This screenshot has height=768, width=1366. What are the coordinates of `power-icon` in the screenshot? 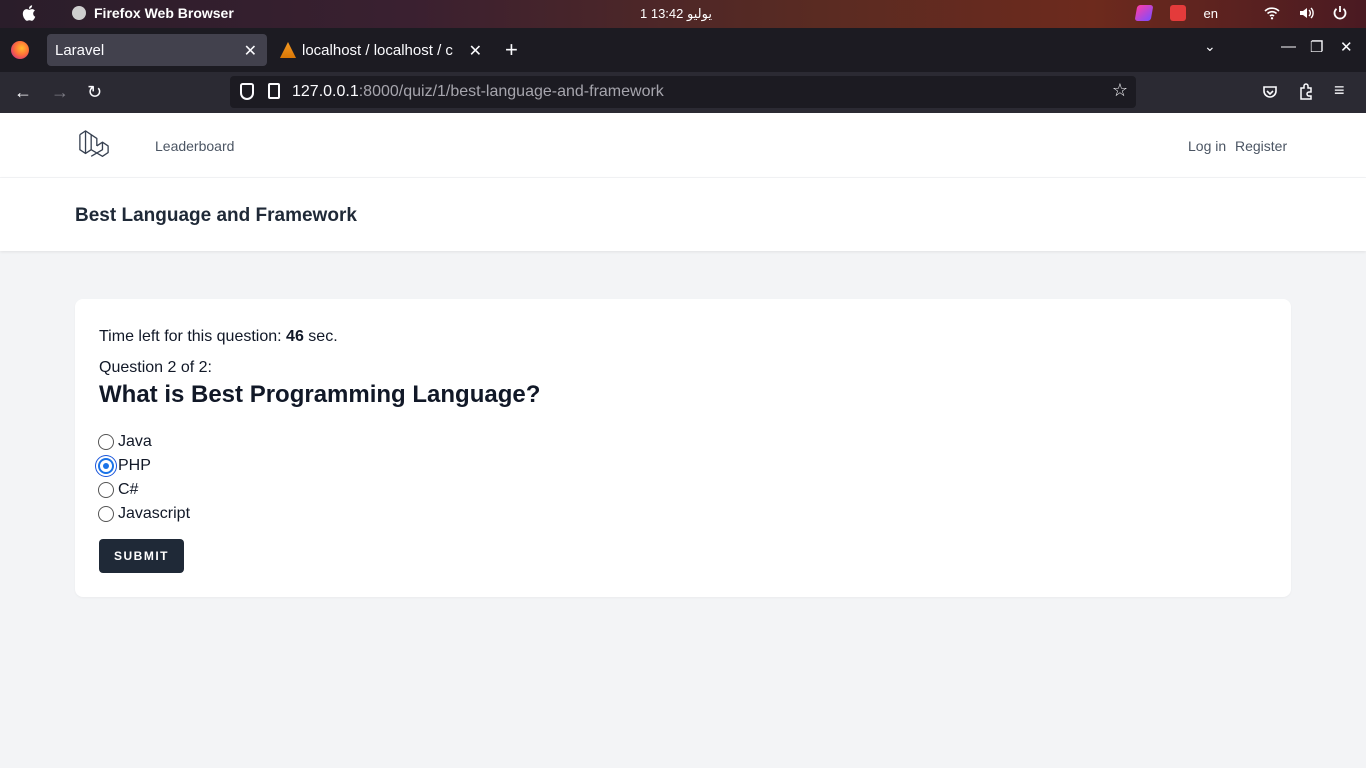 It's located at (1340, 13).